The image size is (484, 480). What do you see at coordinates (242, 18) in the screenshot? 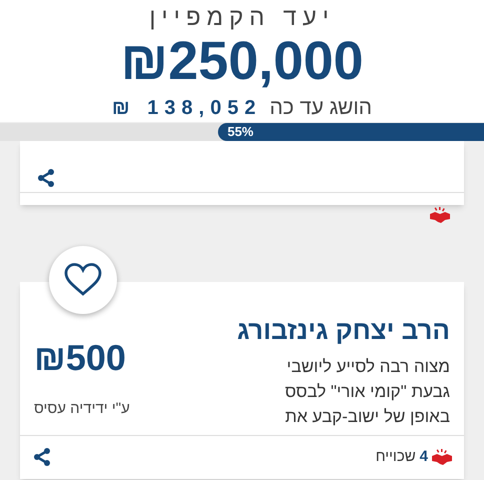
I see `campaign-title: יעד הקמפיין` at bounding box center [242, 18].